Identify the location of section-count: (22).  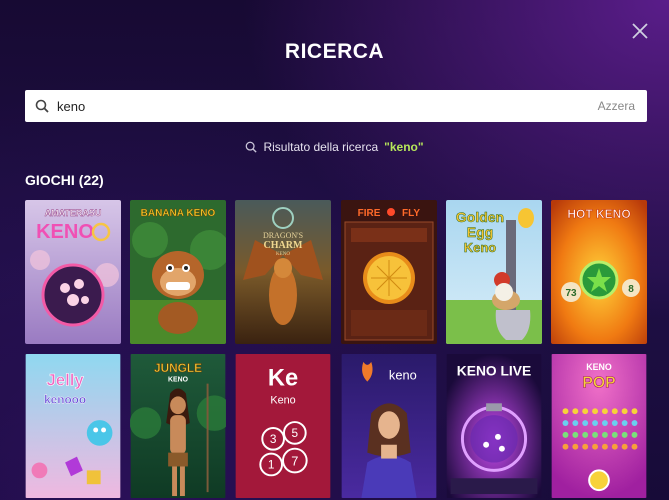
(91, 180).